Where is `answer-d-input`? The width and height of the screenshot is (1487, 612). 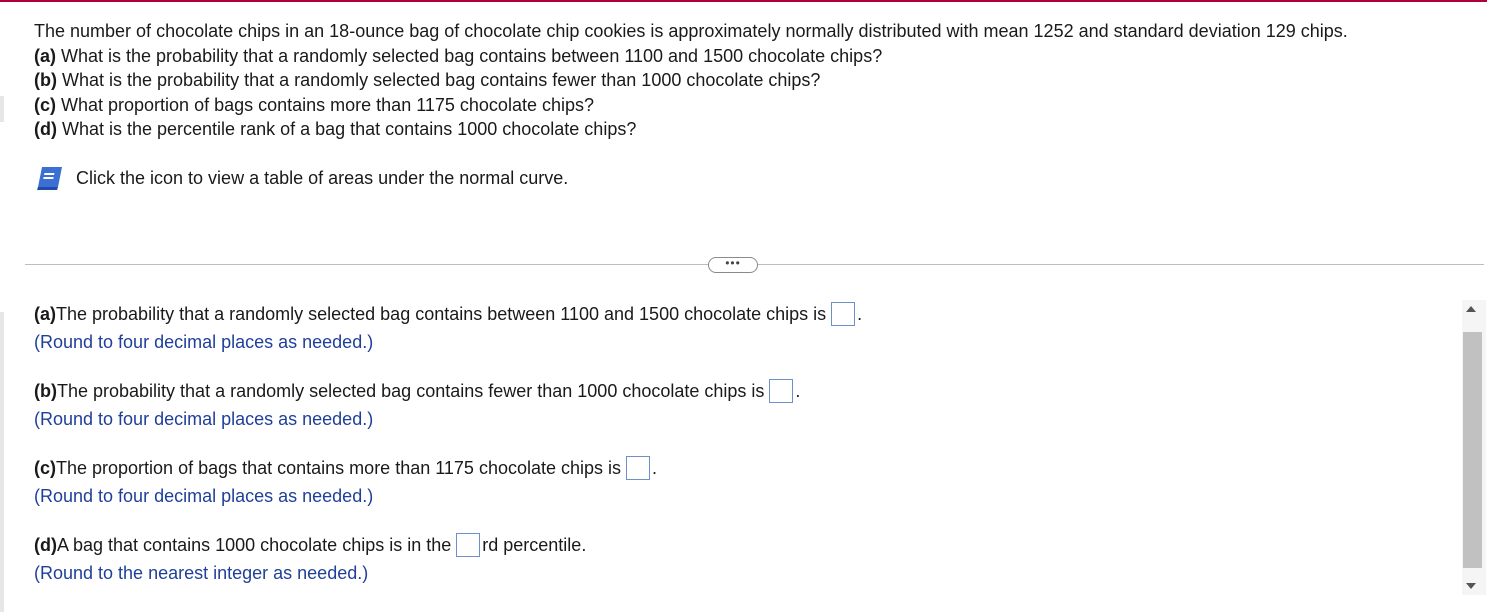
answer-d-input is located at coordinates (468, 545).